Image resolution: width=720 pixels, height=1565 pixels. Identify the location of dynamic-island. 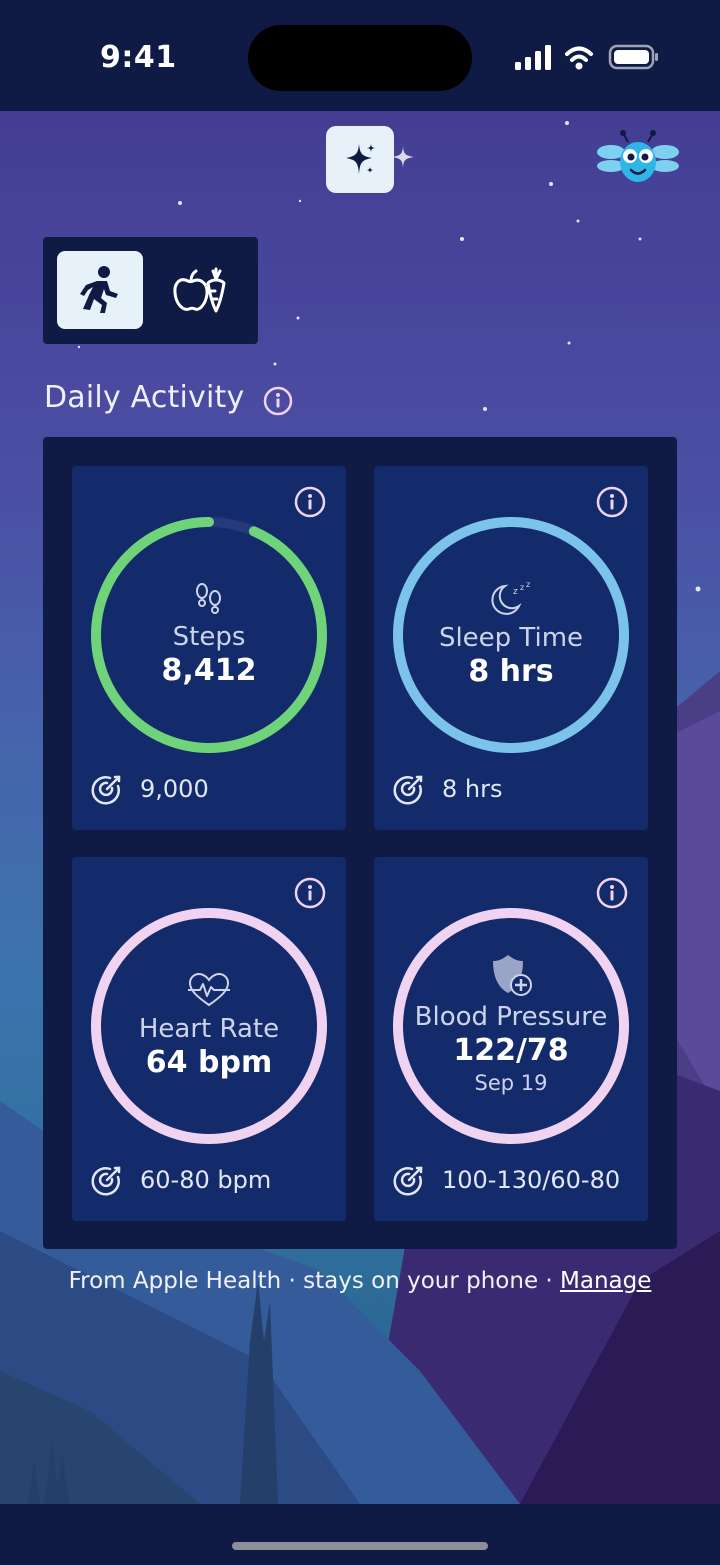
(360, 58).